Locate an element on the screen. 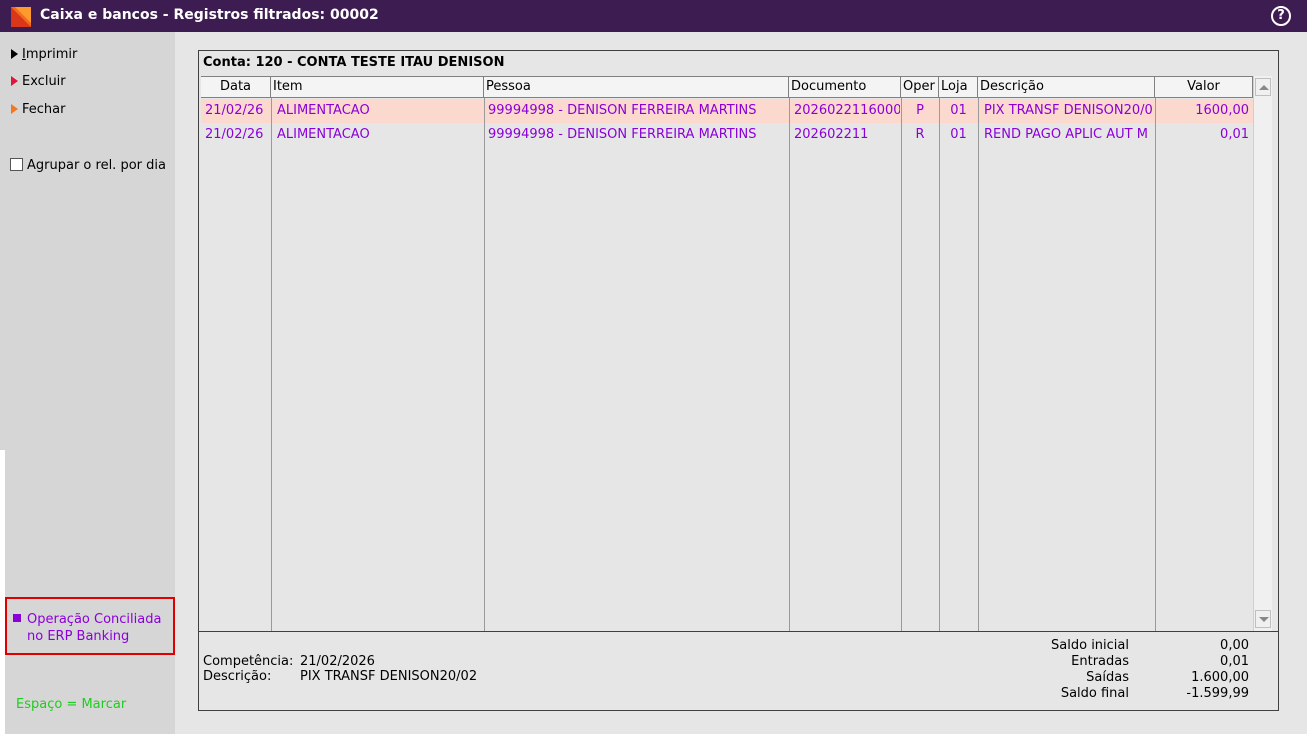 This screenshot has width=1307, height=734. help-icon: ? is located at coordinates (1281, 16).